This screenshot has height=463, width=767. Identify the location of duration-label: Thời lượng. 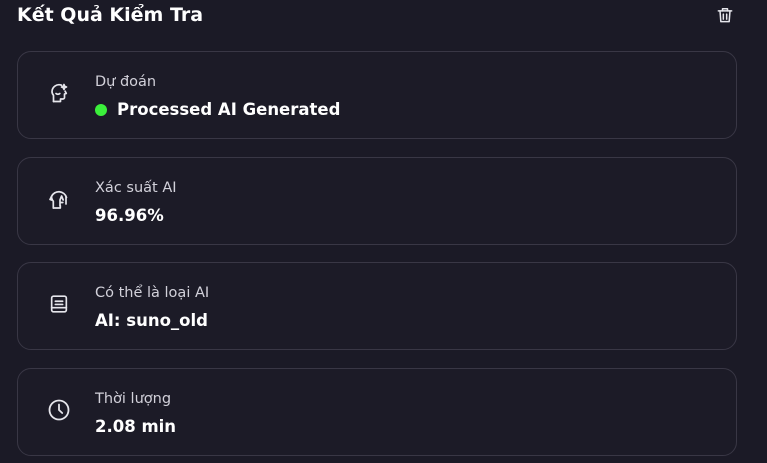
(133, 399).